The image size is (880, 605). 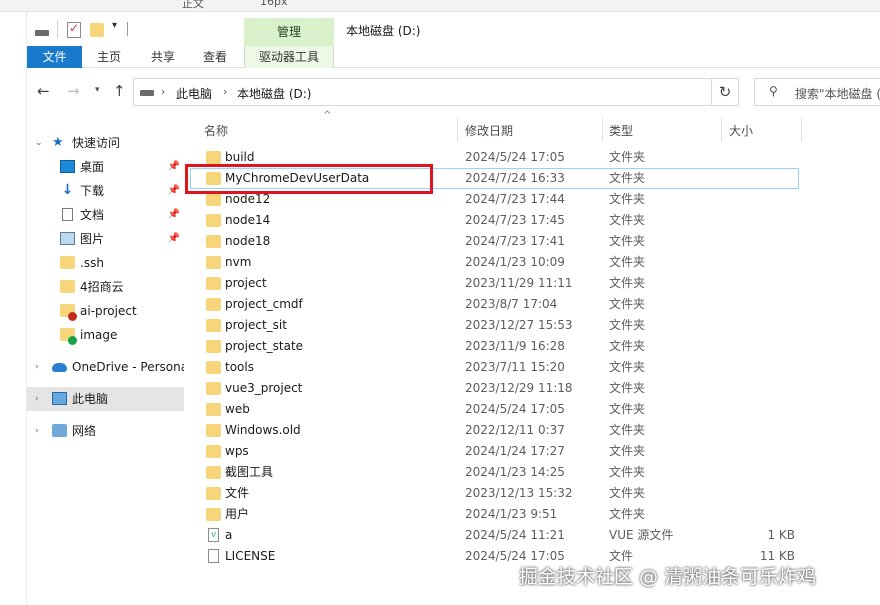 I want to click on download-icon: ↓, so click(x=67, y=190).